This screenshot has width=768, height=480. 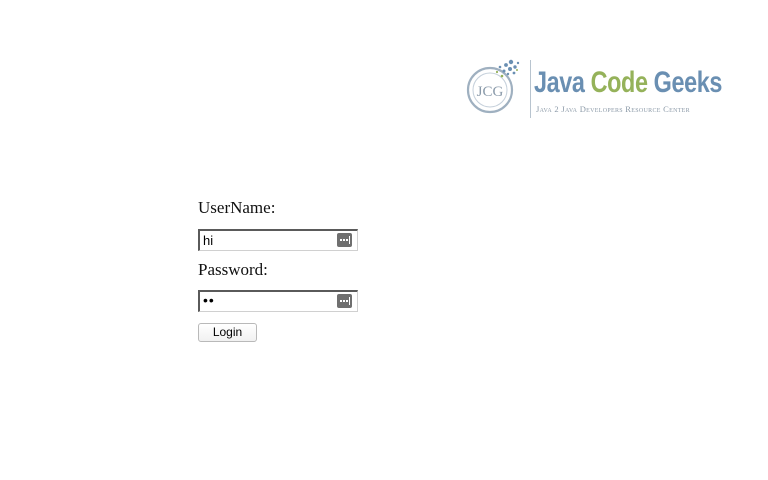 What do you see at coordinates (278, 301) in the screenshot?
I see `password-field: ••` at bounding box center [278, 301].